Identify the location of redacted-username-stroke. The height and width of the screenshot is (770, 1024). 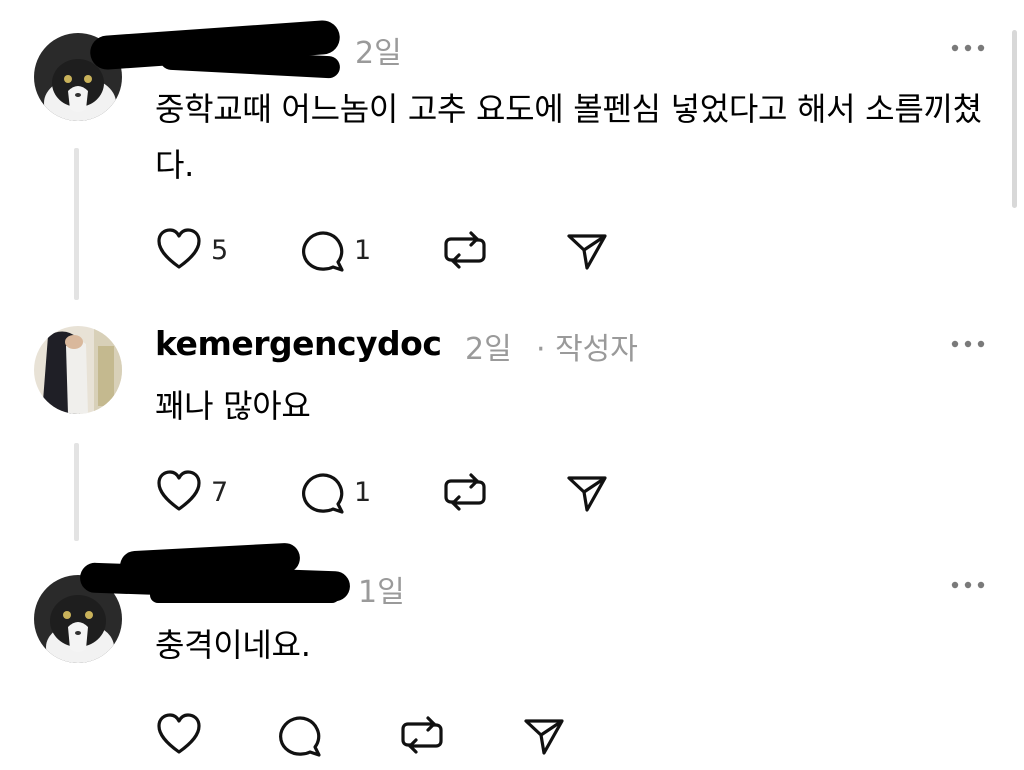
(245, 595).